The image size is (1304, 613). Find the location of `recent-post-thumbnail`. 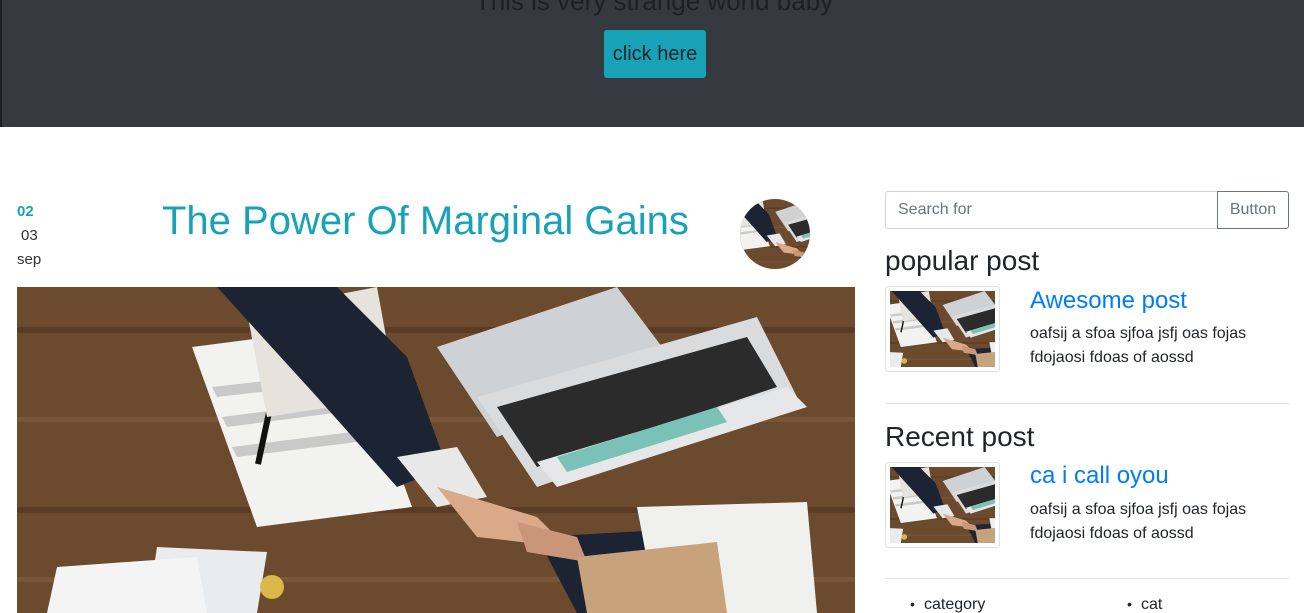

recent-post-thumbnail is located at coordinates (942, 505).